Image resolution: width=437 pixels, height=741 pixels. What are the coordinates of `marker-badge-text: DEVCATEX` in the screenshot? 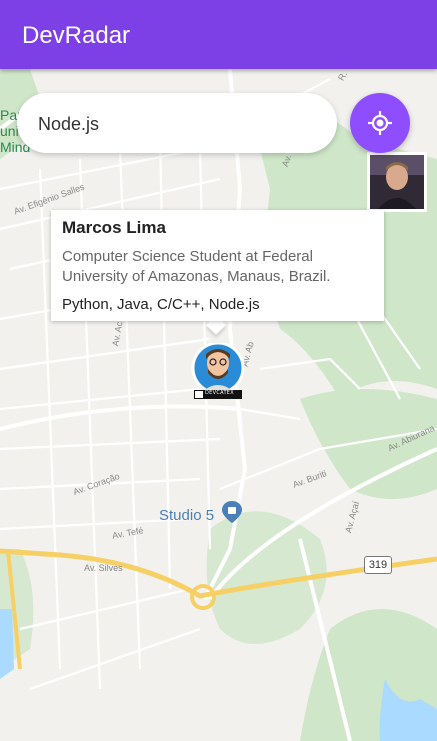 It's located at (219, 393).